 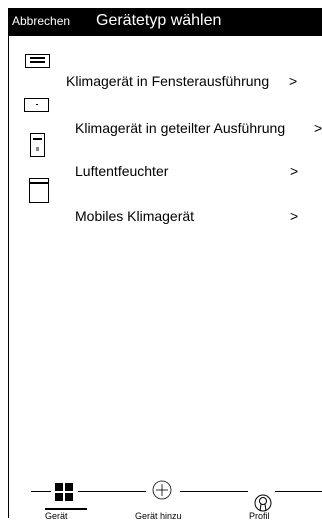 What do you see at coordinates (56, 516) in the screenshot?
I see `tab-device-label: Gerät` at bounding box center [56, 516].